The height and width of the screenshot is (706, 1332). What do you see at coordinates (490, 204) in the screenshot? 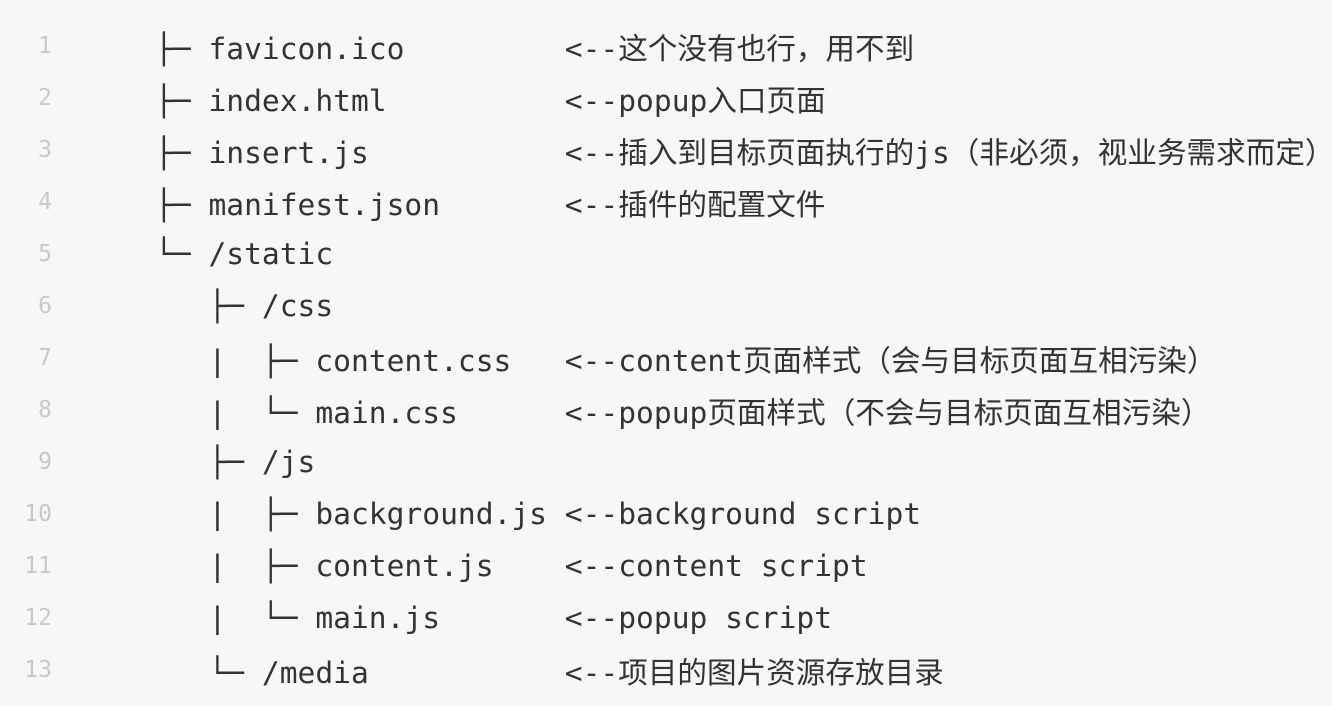
I see `code-text: ├─ manifest.json <--插件的配置文件` at bounding box center [490, 204].